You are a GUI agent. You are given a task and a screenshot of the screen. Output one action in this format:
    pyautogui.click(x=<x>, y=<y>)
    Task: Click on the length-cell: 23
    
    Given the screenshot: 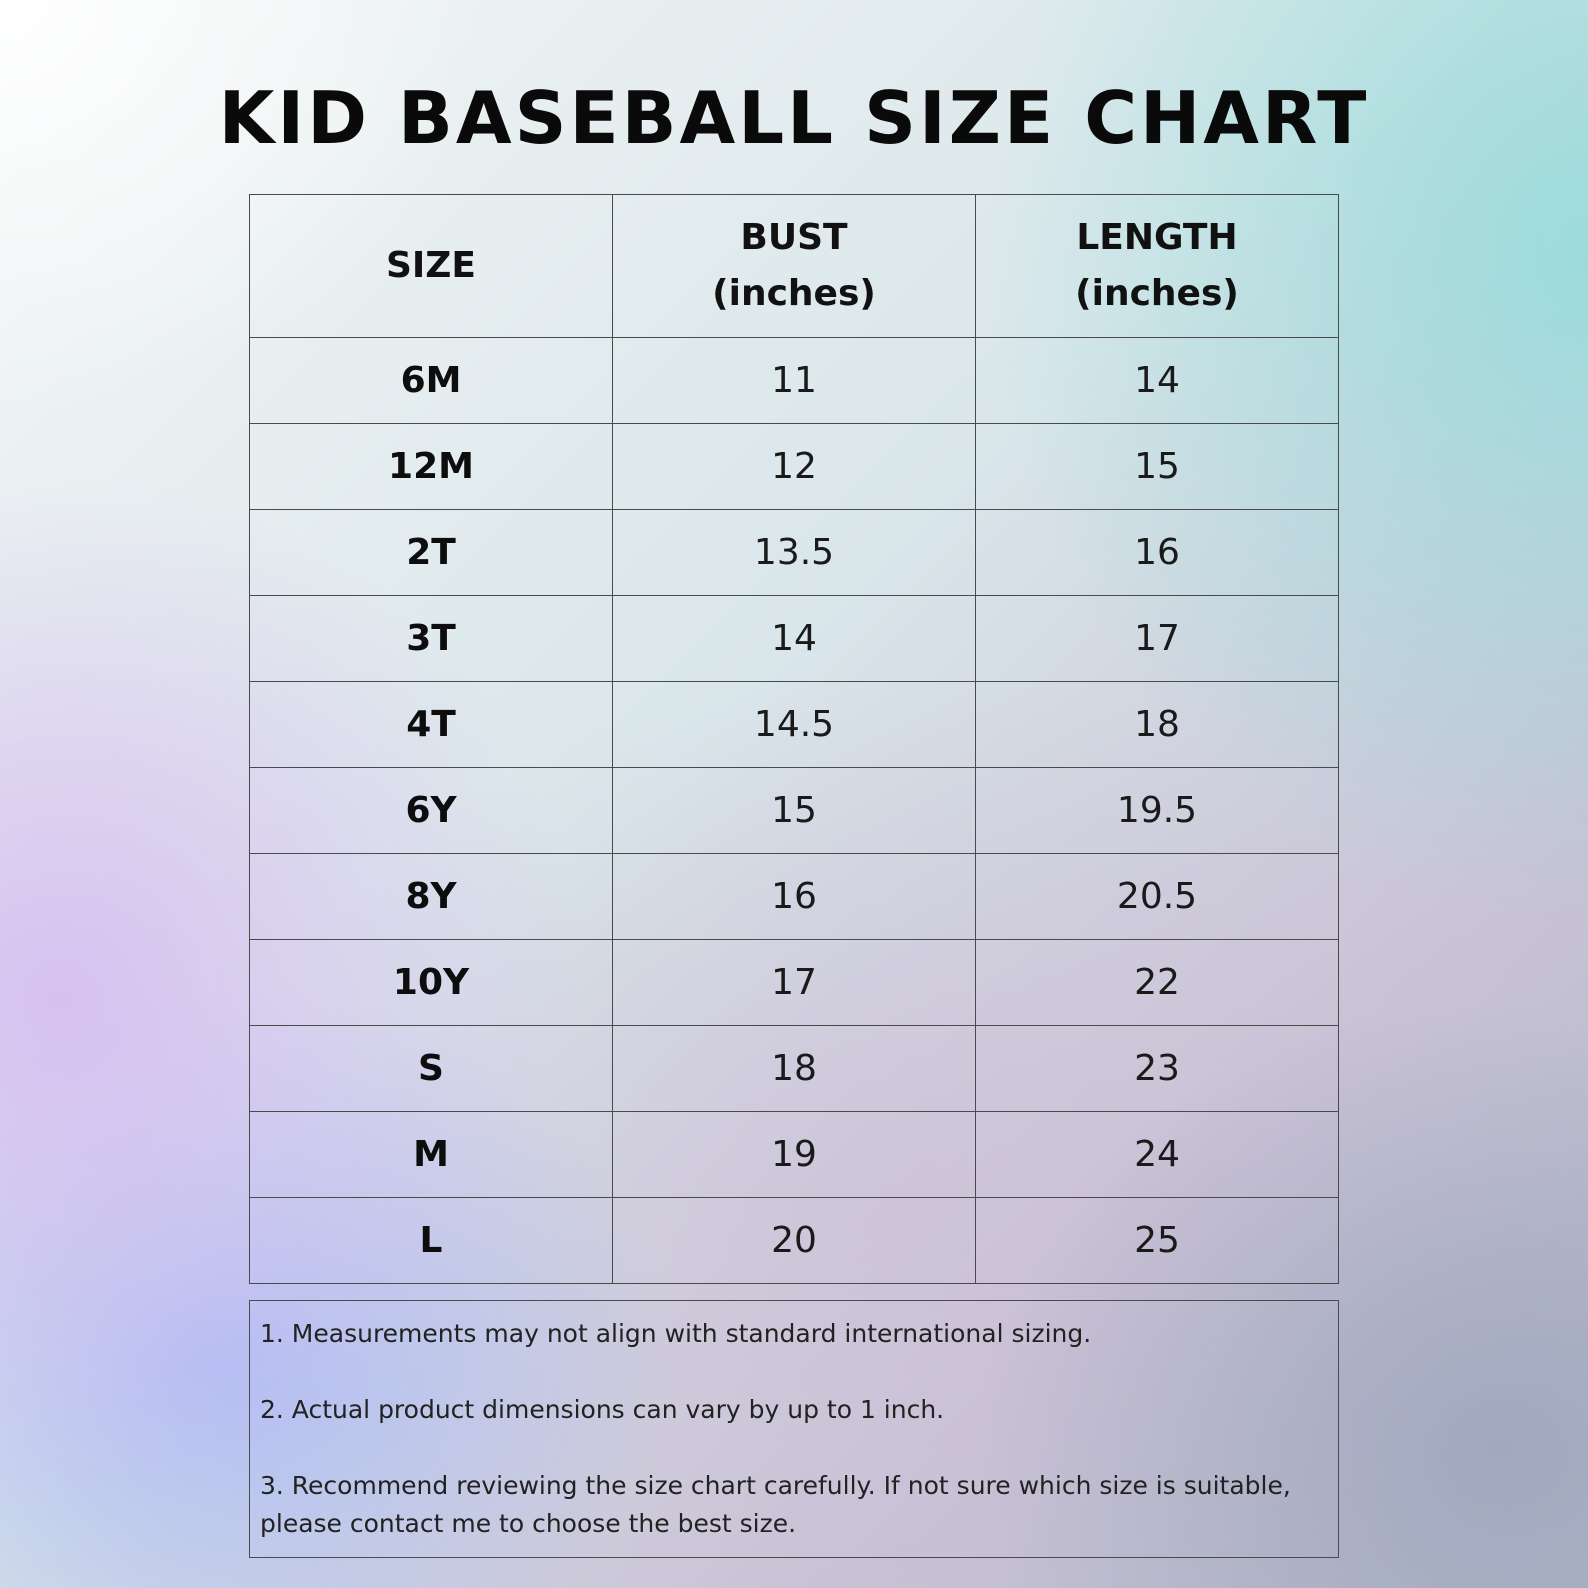 What is the action you would take?
    pyautogui.click(x=1157, y=1068)
    